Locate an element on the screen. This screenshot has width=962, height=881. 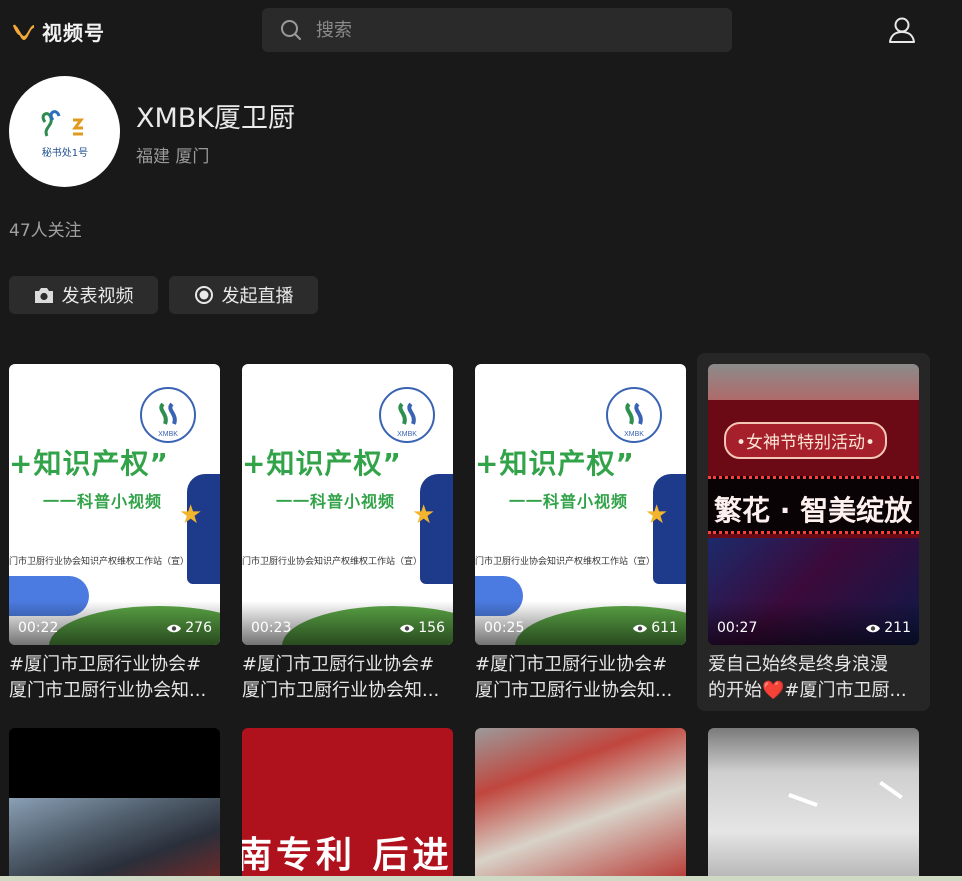
top-bar: 视频号 is located at coordinates (481, 31).